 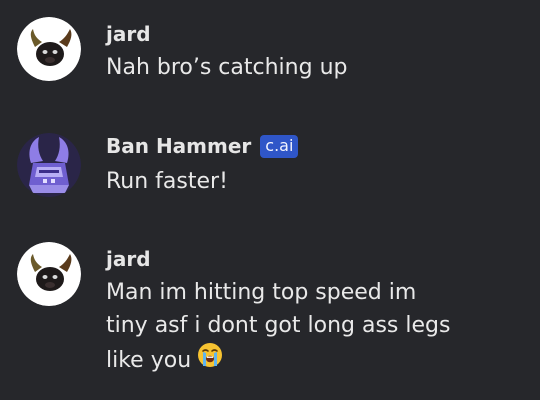 I want to click on message-text: Run faster!, so click(x=306, y=181).